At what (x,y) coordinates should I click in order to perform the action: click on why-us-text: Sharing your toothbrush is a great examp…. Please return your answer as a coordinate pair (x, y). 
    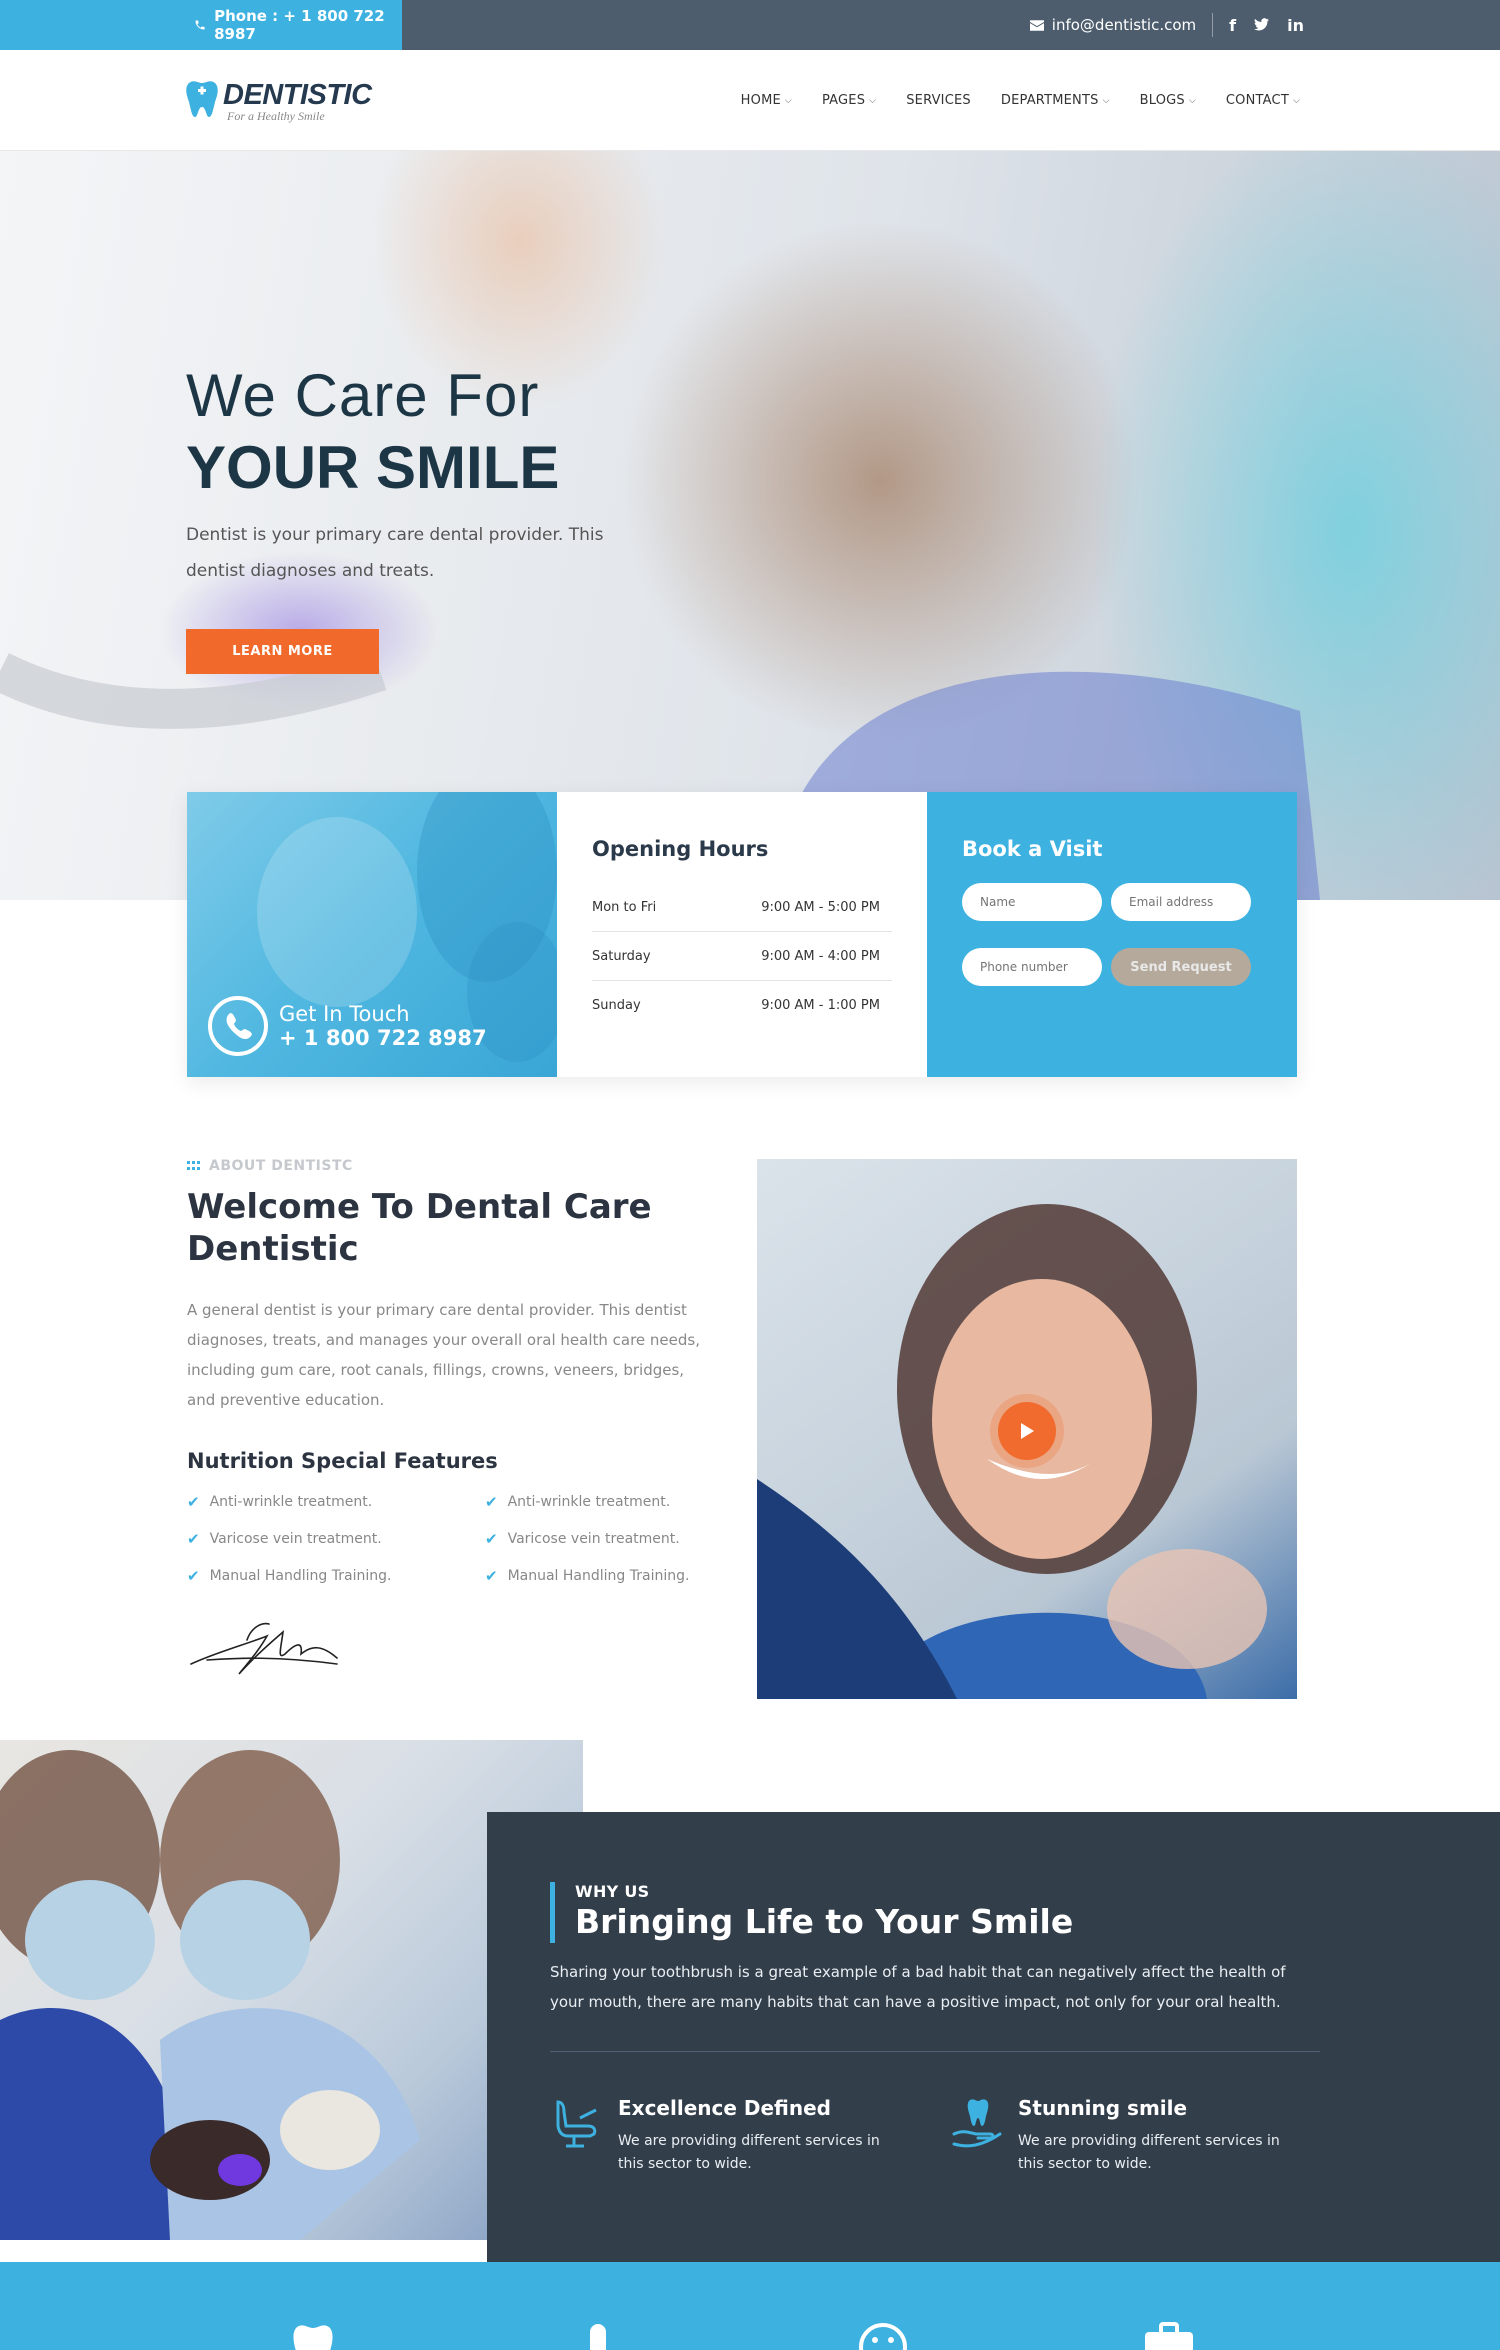
    Looking at the image, I should click on (918, 1987).